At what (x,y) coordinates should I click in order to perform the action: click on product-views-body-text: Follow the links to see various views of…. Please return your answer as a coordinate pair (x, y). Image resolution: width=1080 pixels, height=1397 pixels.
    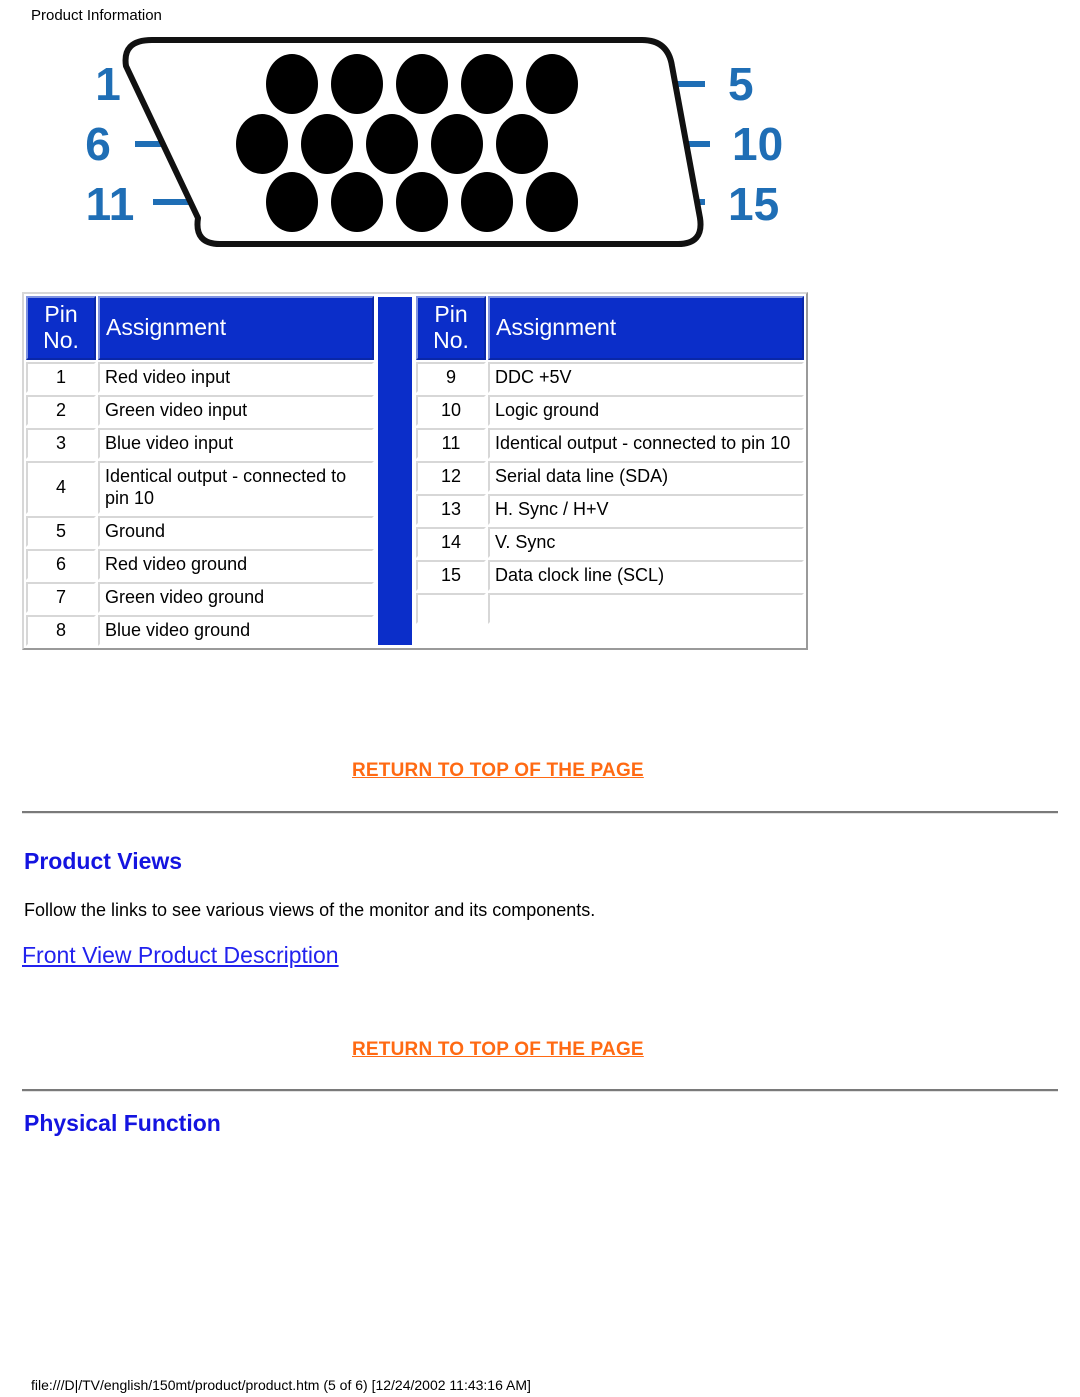
    Looking at the image, I should click on (310, 910).